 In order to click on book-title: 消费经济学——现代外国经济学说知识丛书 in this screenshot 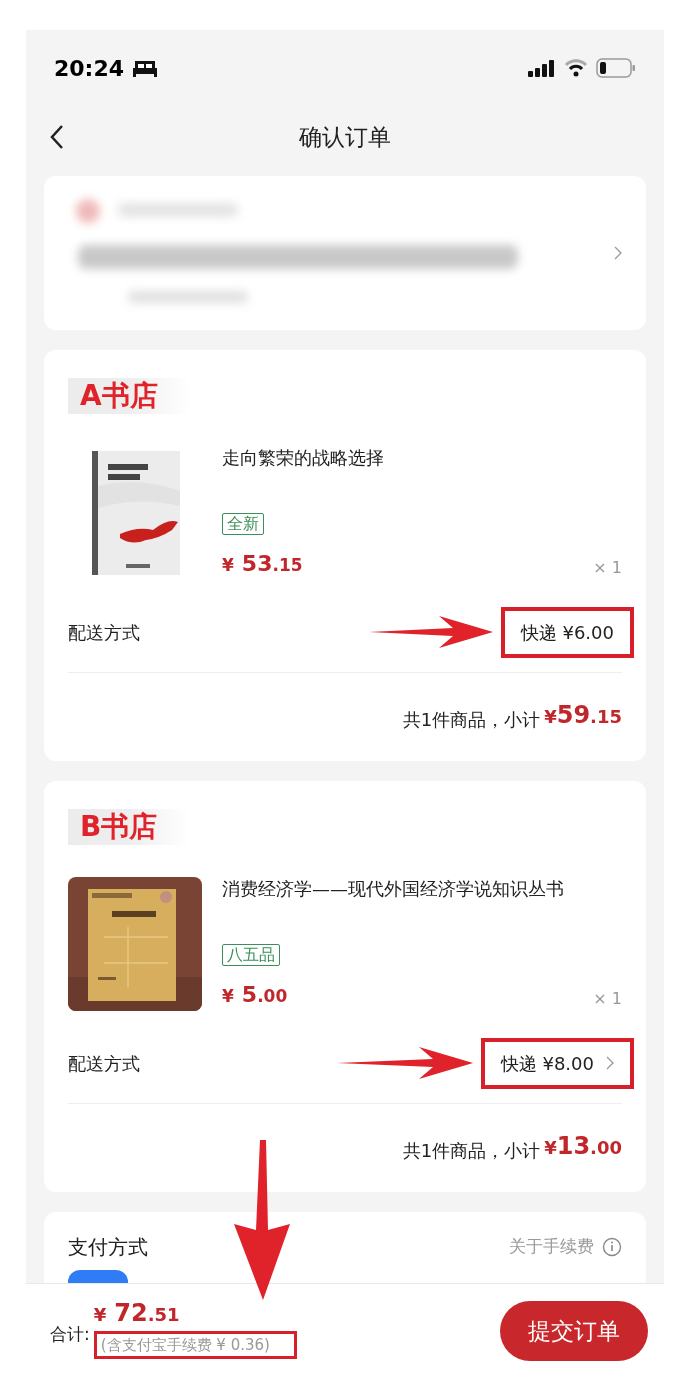, I will do `click(393, 889)`.